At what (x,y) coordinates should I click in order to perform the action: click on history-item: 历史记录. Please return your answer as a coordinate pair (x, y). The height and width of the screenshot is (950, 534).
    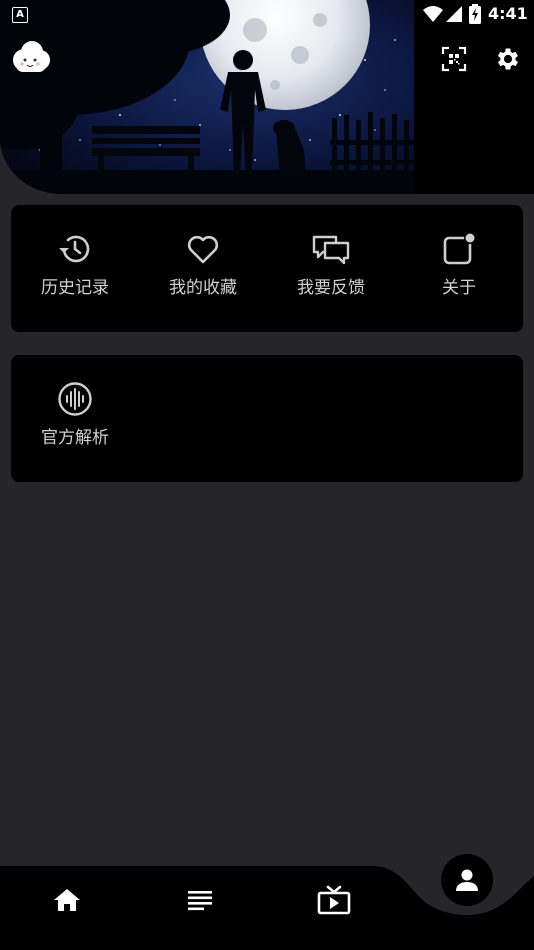
    Looking at the image, I should click on (75, 268).